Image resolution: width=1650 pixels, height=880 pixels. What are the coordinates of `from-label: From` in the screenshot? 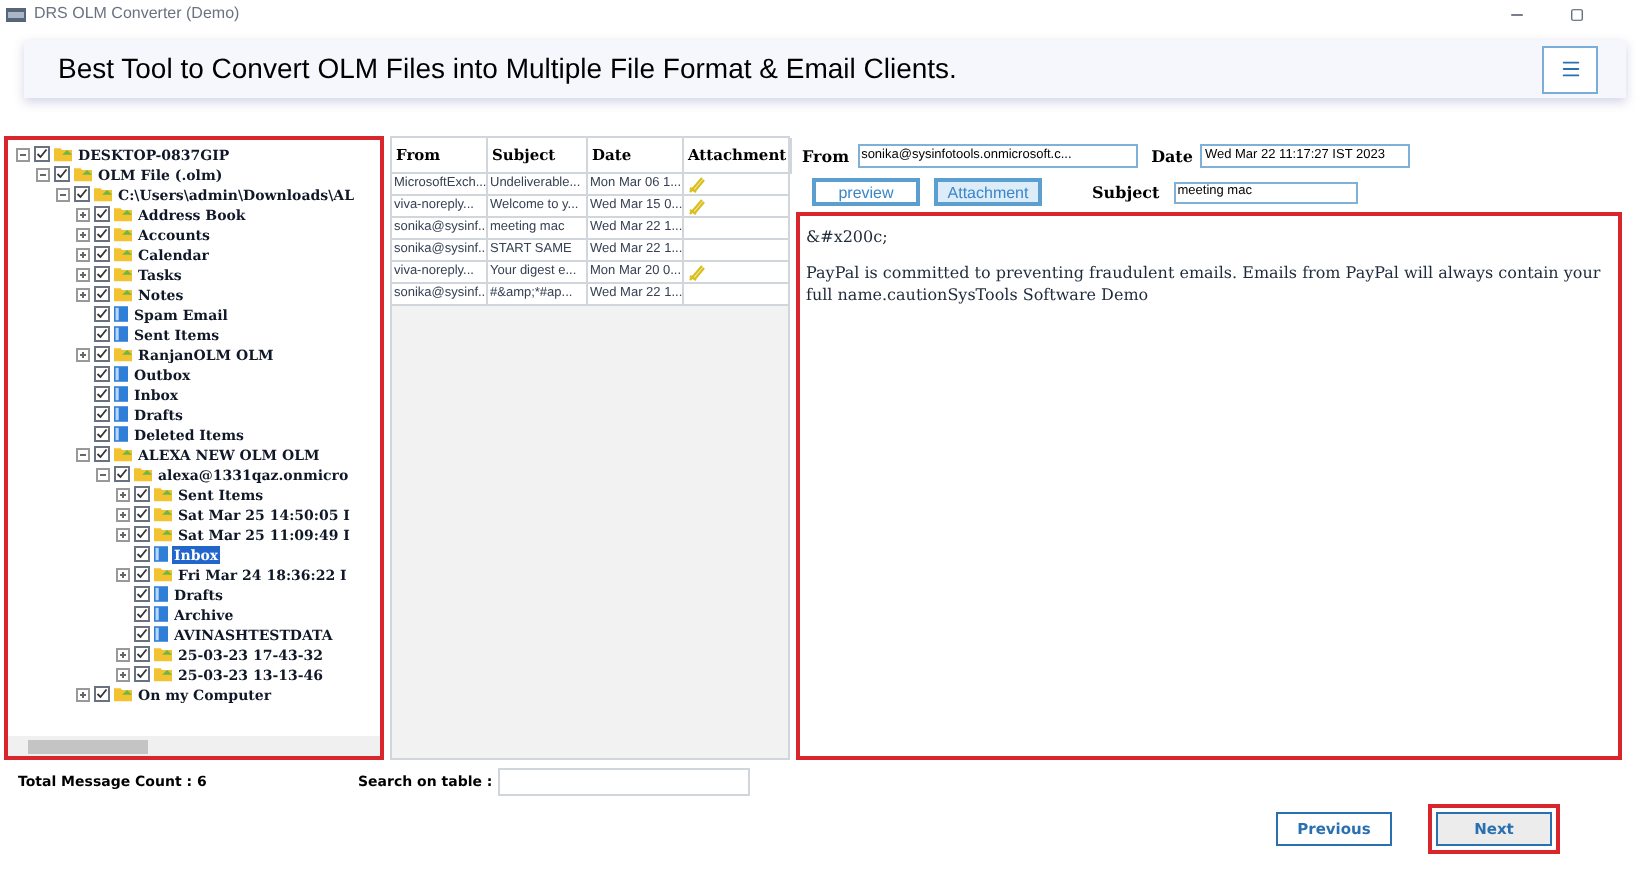 It's located at (826, 156).